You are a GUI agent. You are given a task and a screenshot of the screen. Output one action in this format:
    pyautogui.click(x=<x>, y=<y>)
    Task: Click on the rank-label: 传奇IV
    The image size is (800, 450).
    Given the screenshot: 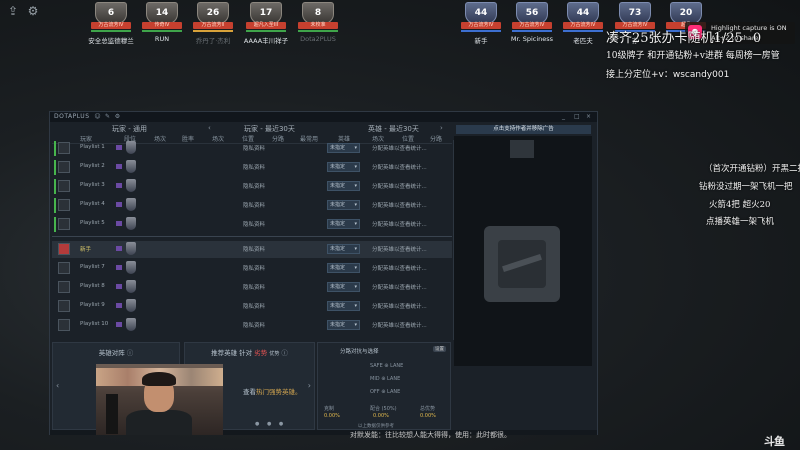 What is the action you would take?
    pyautogui.click(x=162, y=25)
    